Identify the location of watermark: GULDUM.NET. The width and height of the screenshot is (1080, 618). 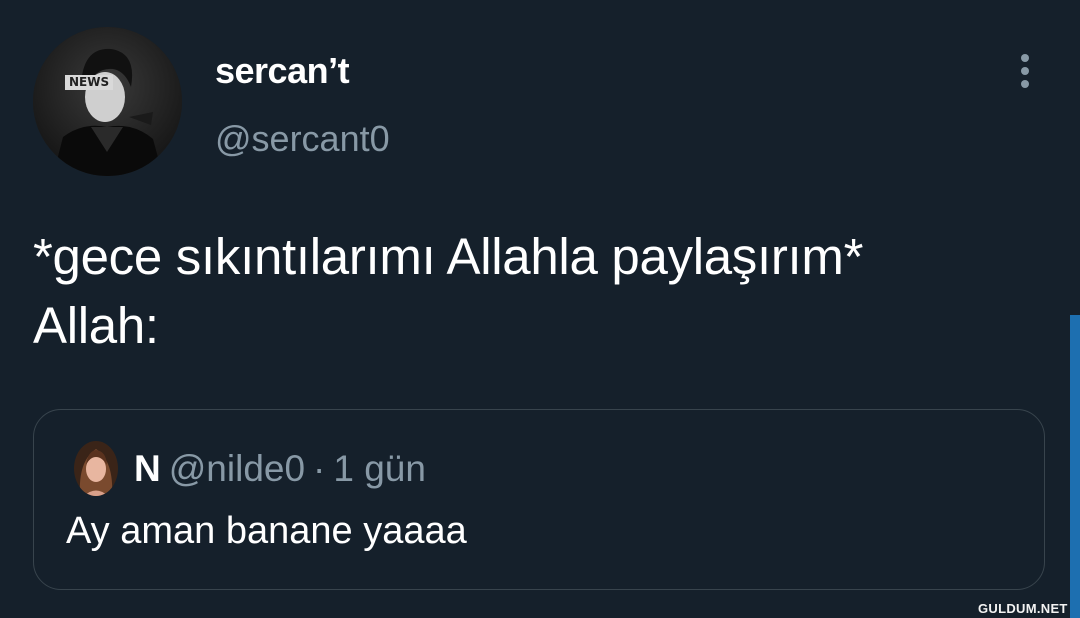
(1023, 608).